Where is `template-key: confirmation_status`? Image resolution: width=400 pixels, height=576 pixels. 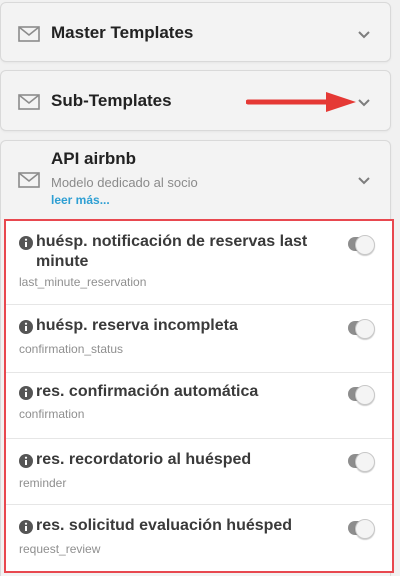 template-key: confirmation_status is located at coordinates (71, 349).